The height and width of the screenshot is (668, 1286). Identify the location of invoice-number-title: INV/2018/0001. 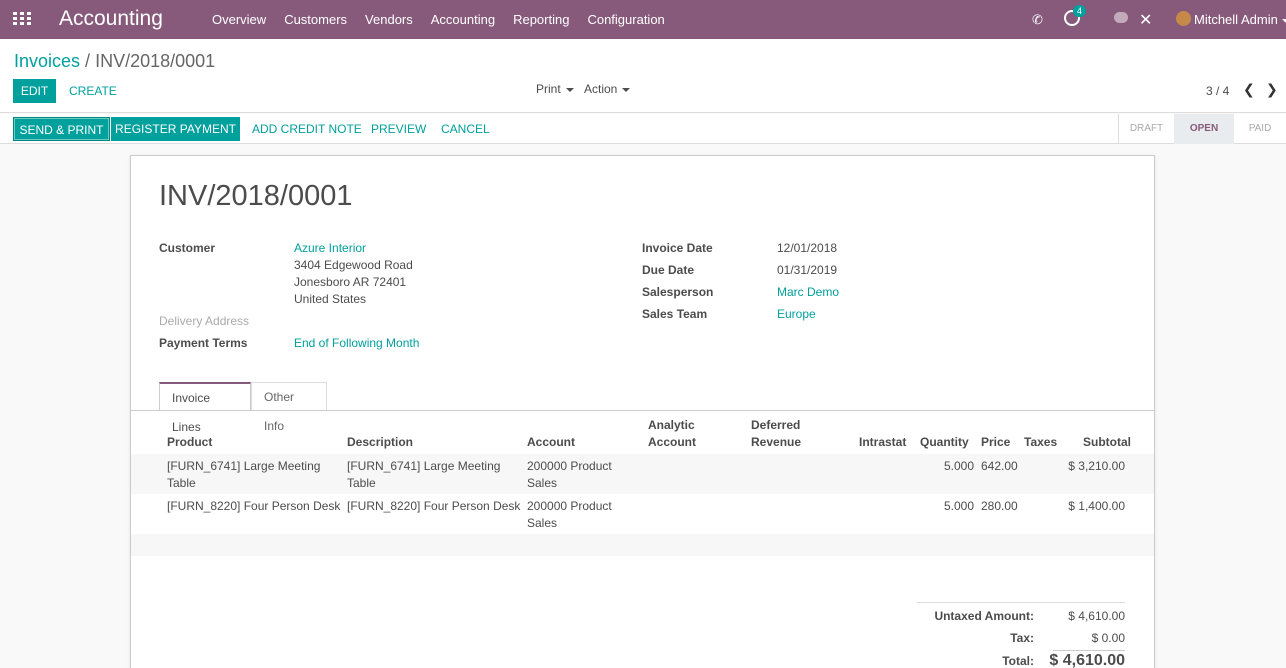
(256, 196).